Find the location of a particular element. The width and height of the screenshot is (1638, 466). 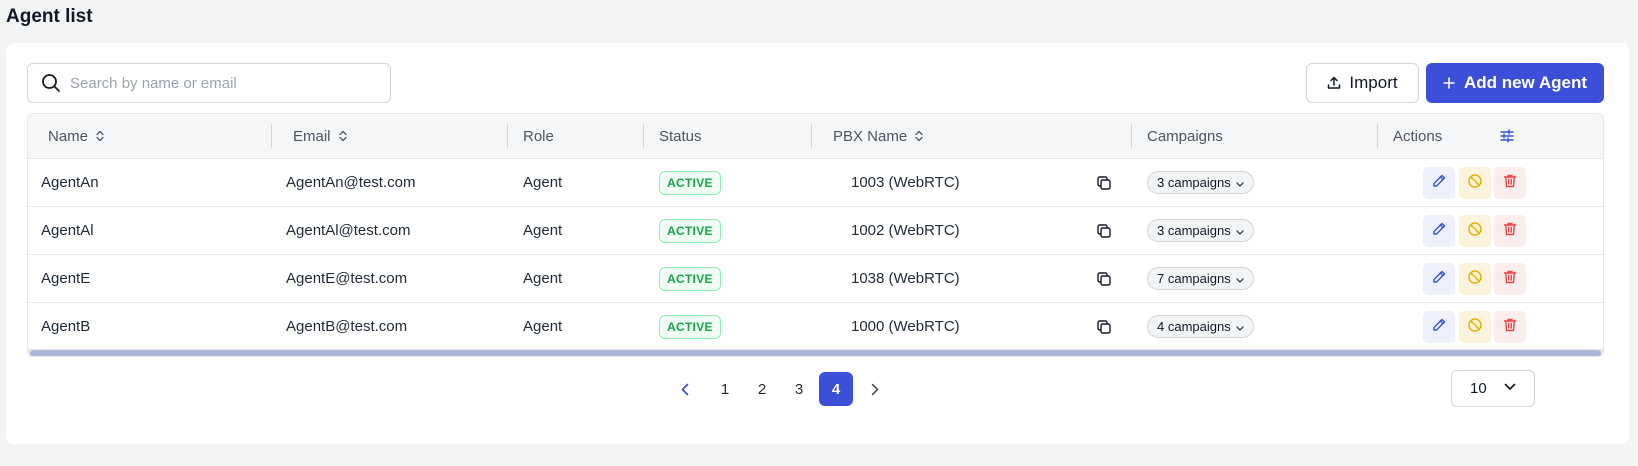

campaigns-cell: 3 campaigns is located at coordinates (1200, 182).